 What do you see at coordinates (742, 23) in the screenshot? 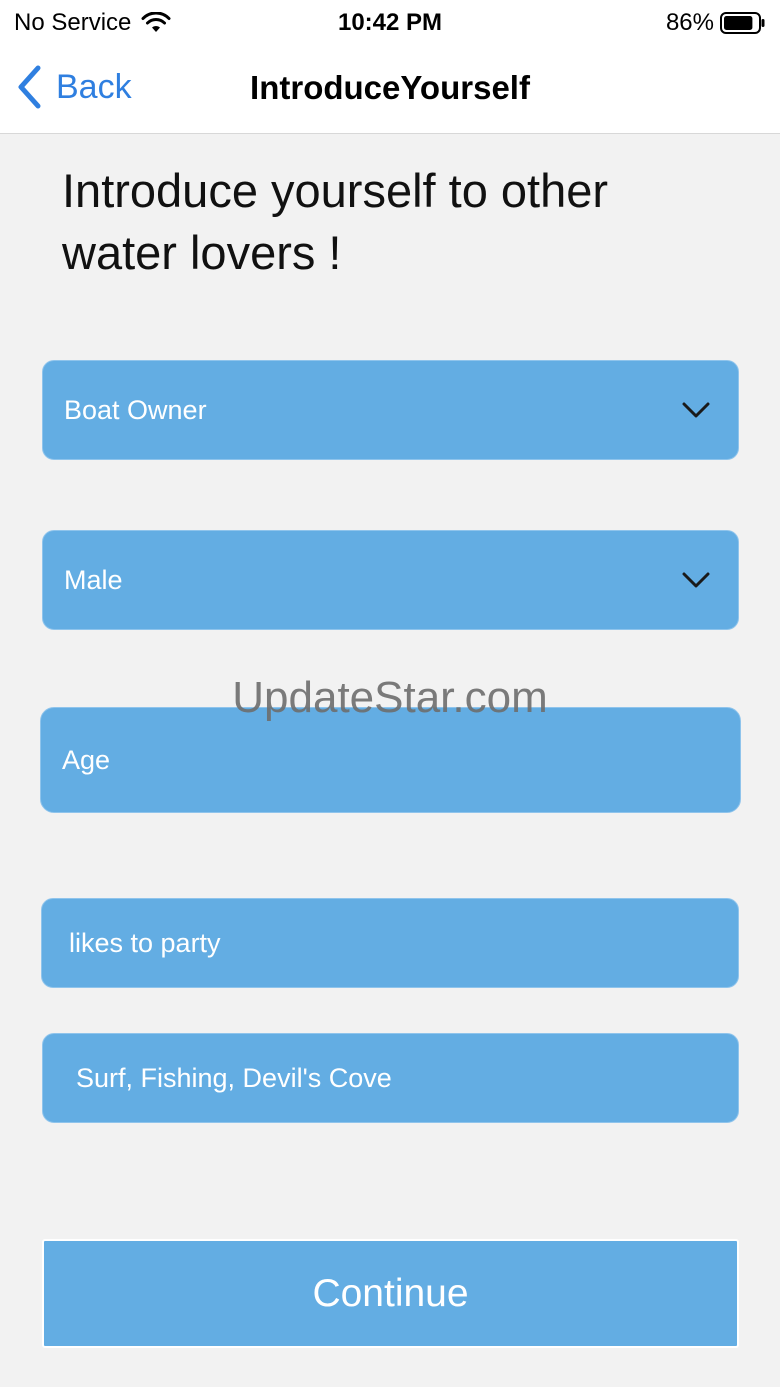
I see `battery-icon` at bounding box center [742, 23].